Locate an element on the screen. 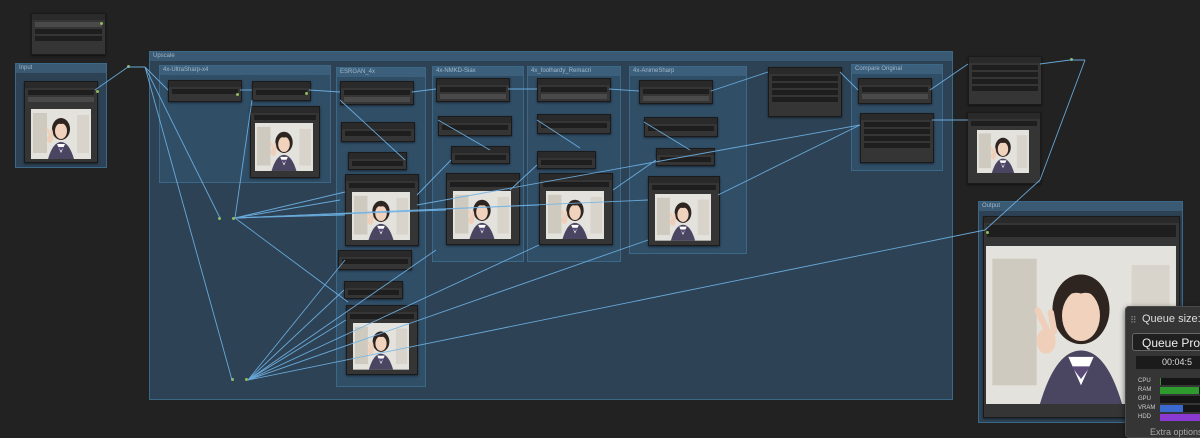  group-title: 4x_foolhardy_Remacri is located at coordinates (561, 71).